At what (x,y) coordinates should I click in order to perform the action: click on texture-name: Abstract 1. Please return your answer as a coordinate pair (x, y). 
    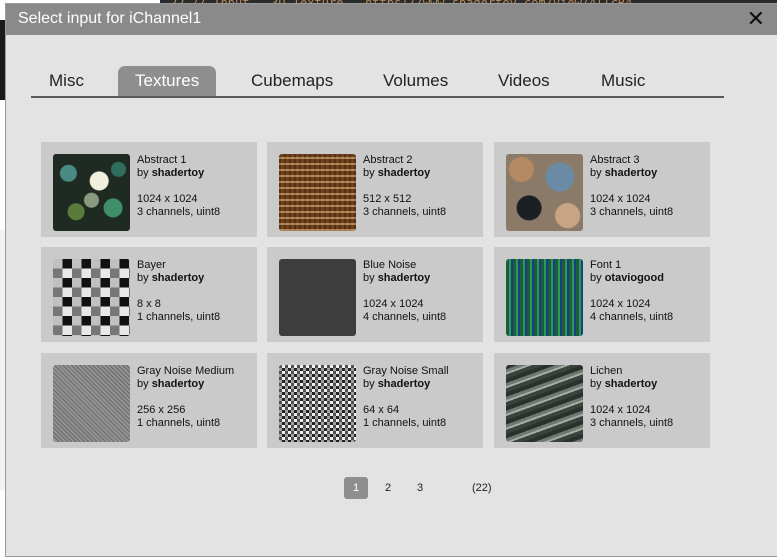
    Looking at the image, I should click on (162, 160).